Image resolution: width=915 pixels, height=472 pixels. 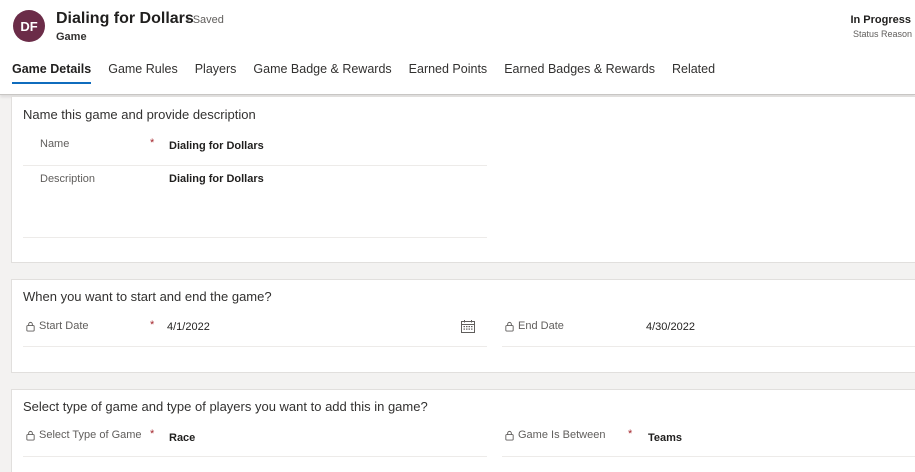 I want to click on saved-status: - Saved, so click(x=205, y=20).